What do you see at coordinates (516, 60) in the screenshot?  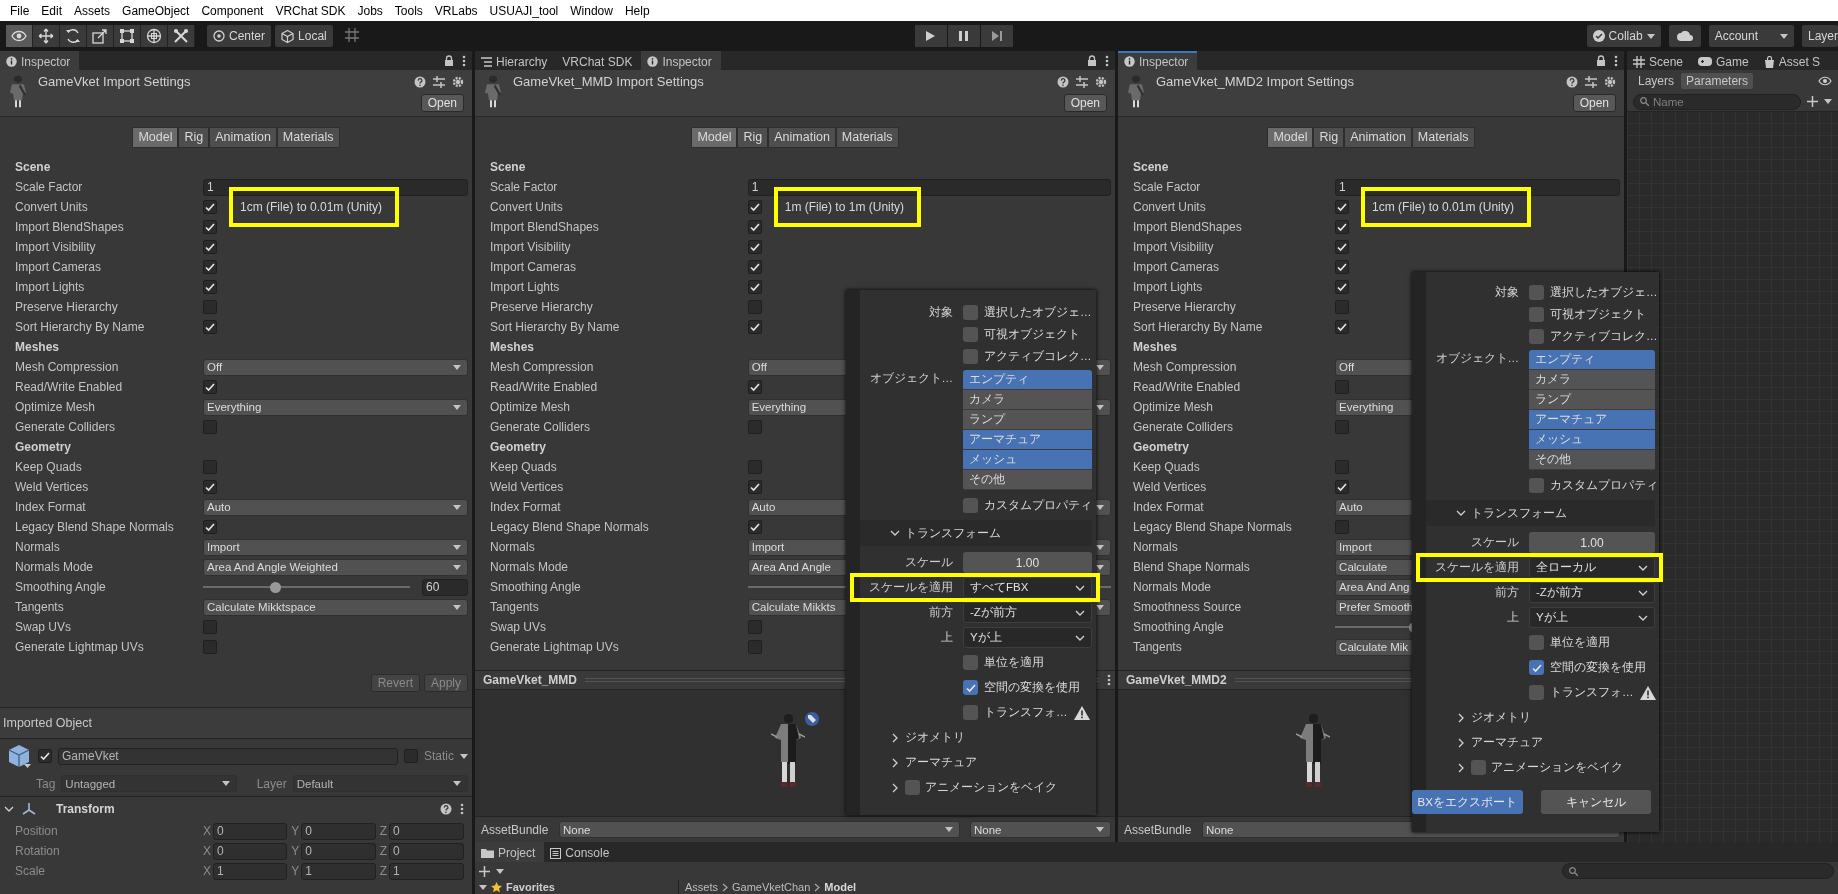 I see `panel-tab: Hierarchy` at bounding box center [516, 60].